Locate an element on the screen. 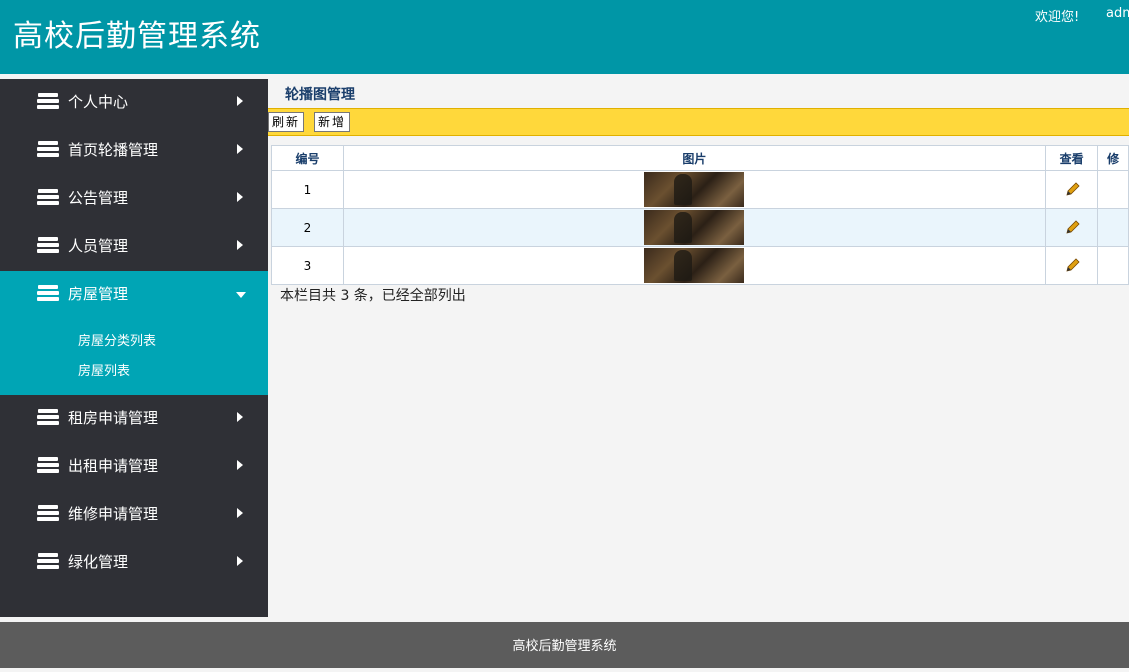 The width and height of the screenshot is (1129, 672). sidebar-item-rent-applications: 租房申请管理 is located at coordinates (134, 419).